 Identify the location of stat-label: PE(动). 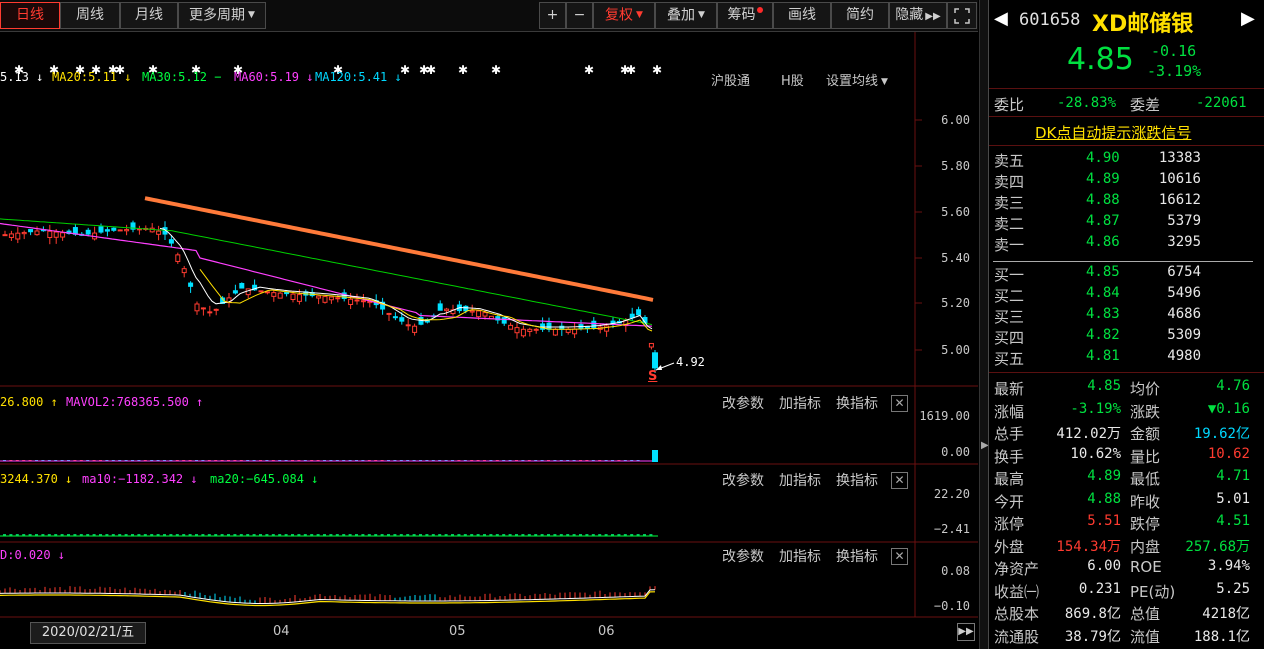
(1153, 591).